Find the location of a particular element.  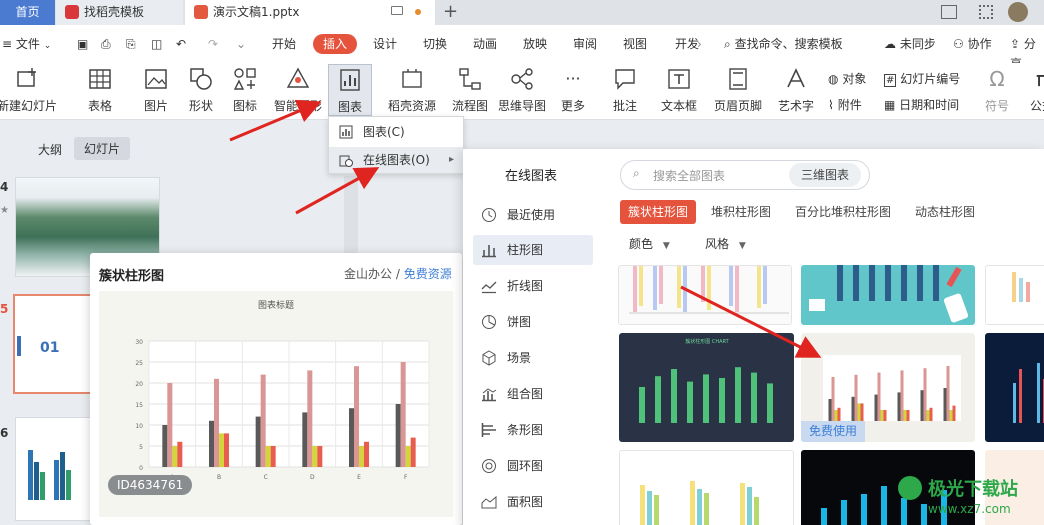

category-column: 柱形图 is located at coordinates (533, 250).